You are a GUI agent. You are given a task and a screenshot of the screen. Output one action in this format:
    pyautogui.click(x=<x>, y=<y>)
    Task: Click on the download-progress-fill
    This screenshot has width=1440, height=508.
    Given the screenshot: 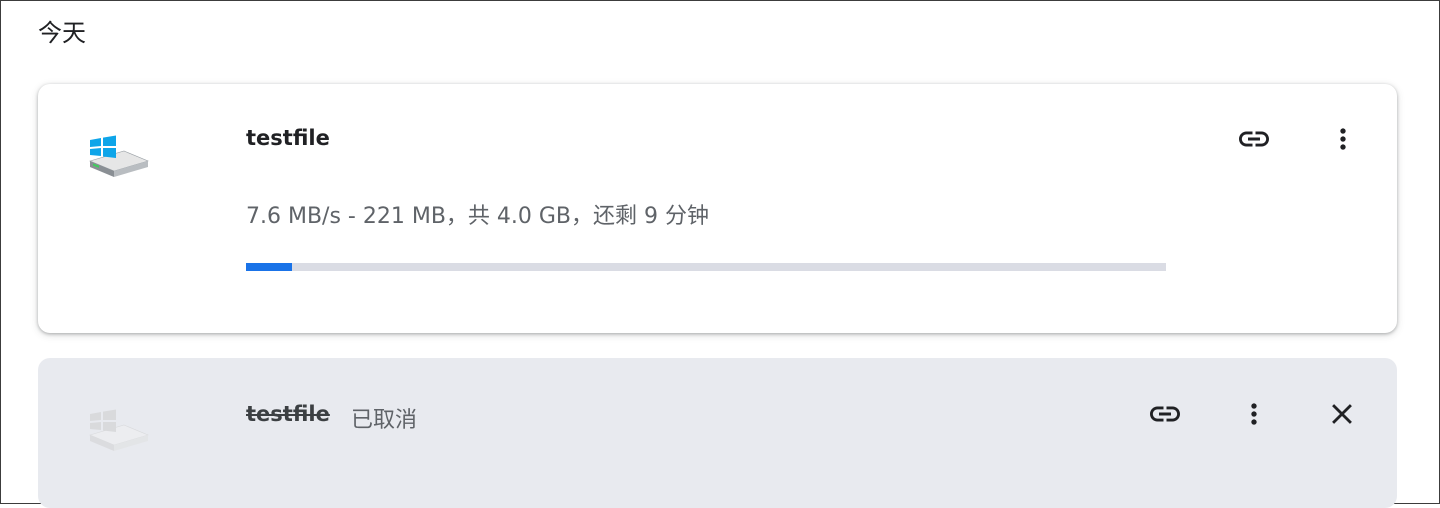 What is the action you would take?
    pyautogui.click(x=269, y=267)
    